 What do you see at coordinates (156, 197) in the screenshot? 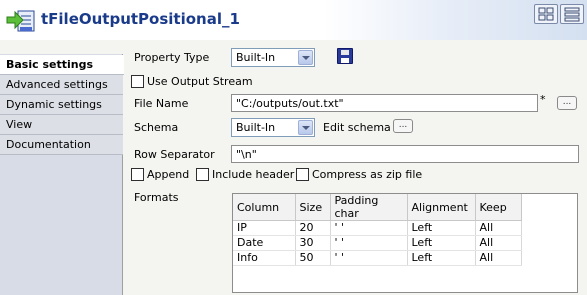
I see `formats-label: Formats` at bounding box center [156, 197].